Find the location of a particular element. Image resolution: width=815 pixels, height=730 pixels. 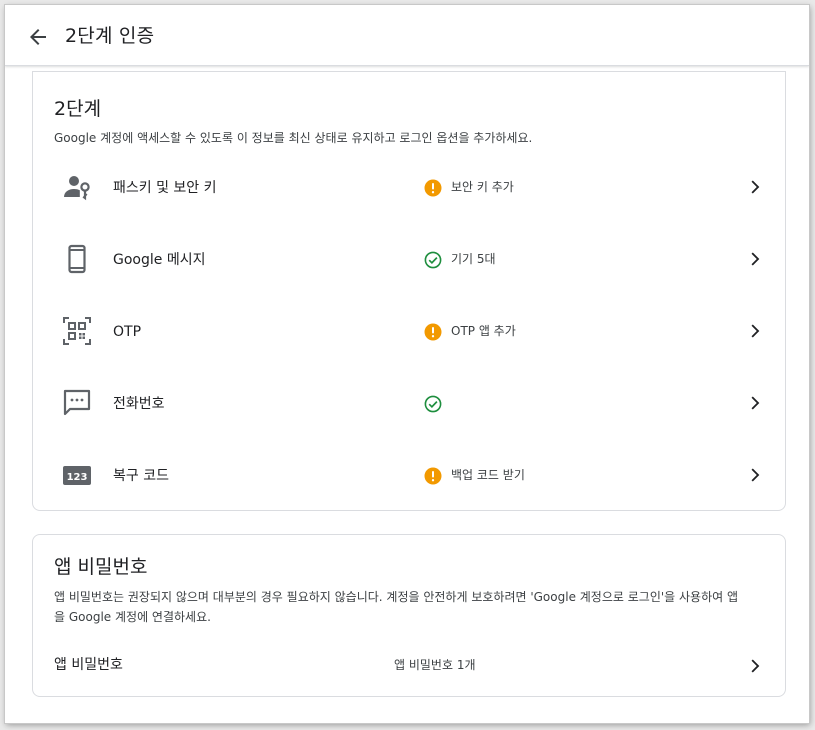

row-backup-codes: 123 복구 코드 백업 코드 받기 is located at coordinates (409, 478).